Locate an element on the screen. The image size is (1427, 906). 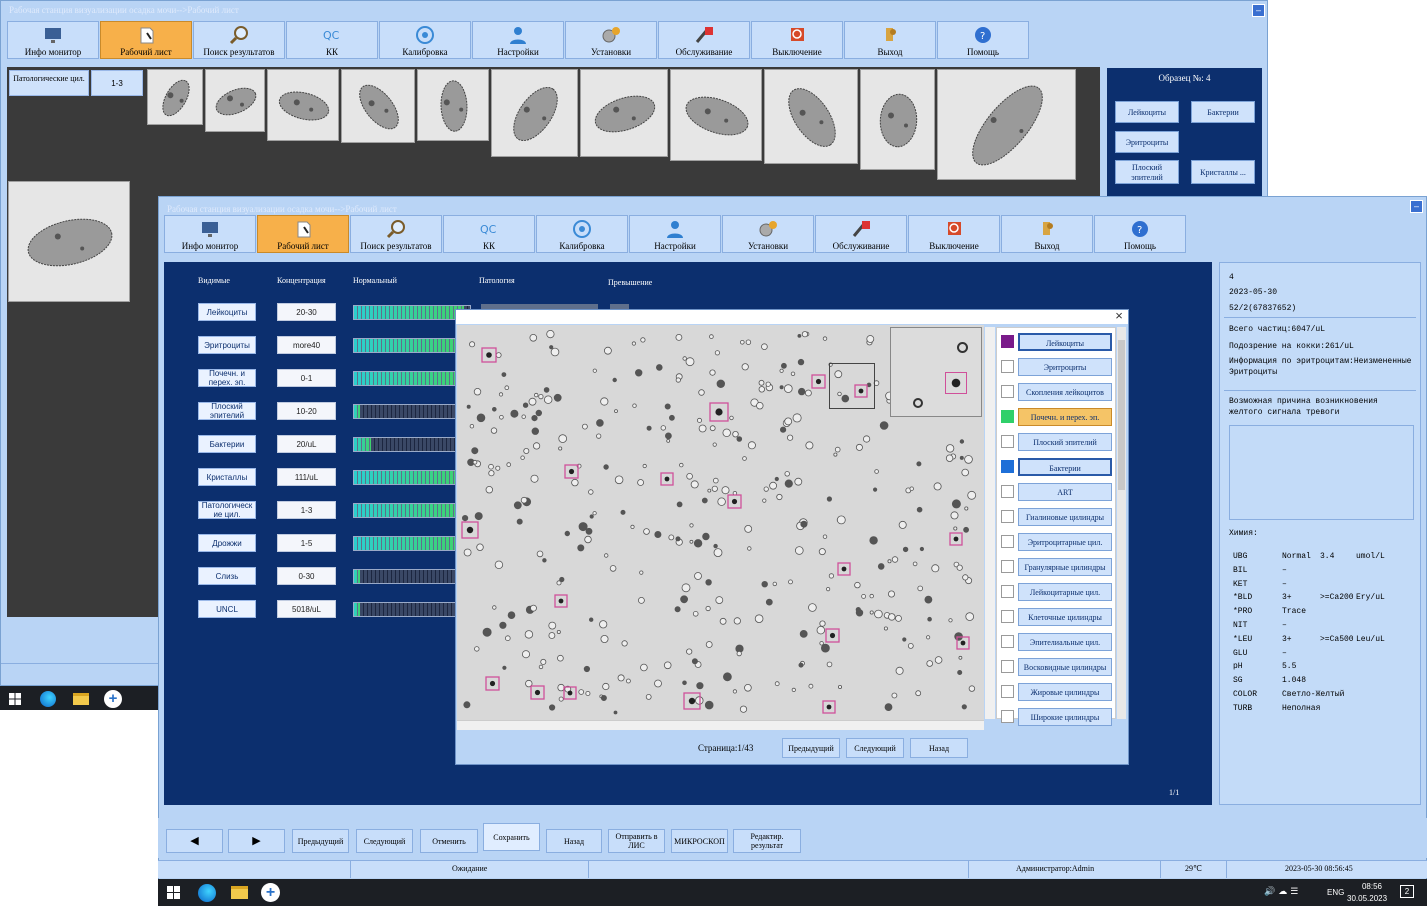
tray-icons: 🔊☁☰ is located at coordinates (1294, 892).